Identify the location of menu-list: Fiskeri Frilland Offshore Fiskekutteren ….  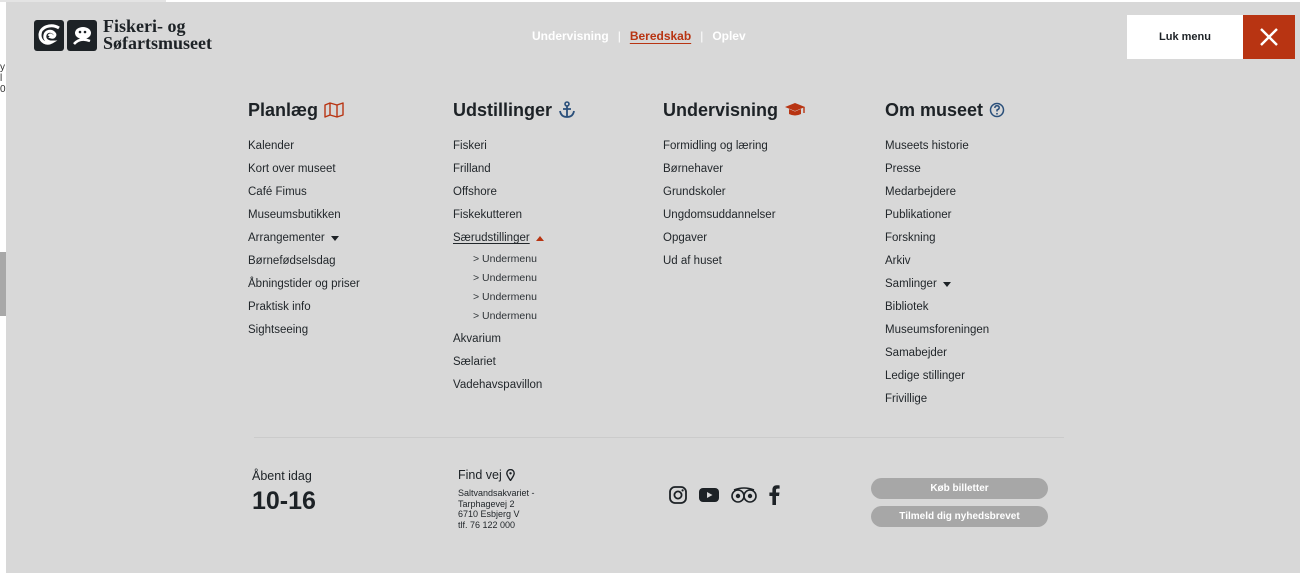
(514, 192).